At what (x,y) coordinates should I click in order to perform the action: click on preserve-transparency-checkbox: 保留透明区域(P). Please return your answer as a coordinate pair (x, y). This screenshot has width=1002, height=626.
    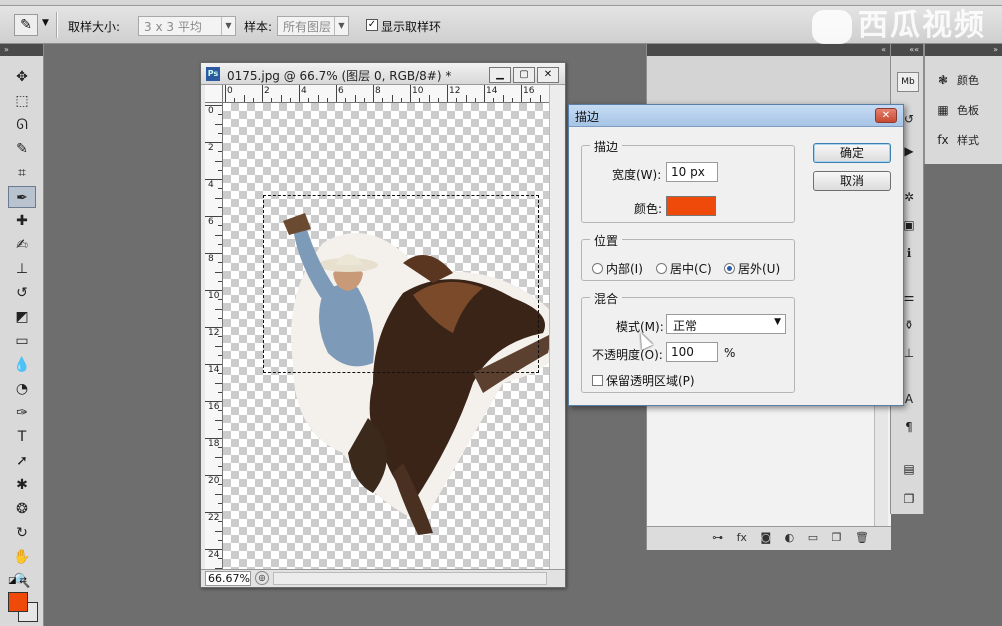
    Looking at the image, I should click on (643, 380).